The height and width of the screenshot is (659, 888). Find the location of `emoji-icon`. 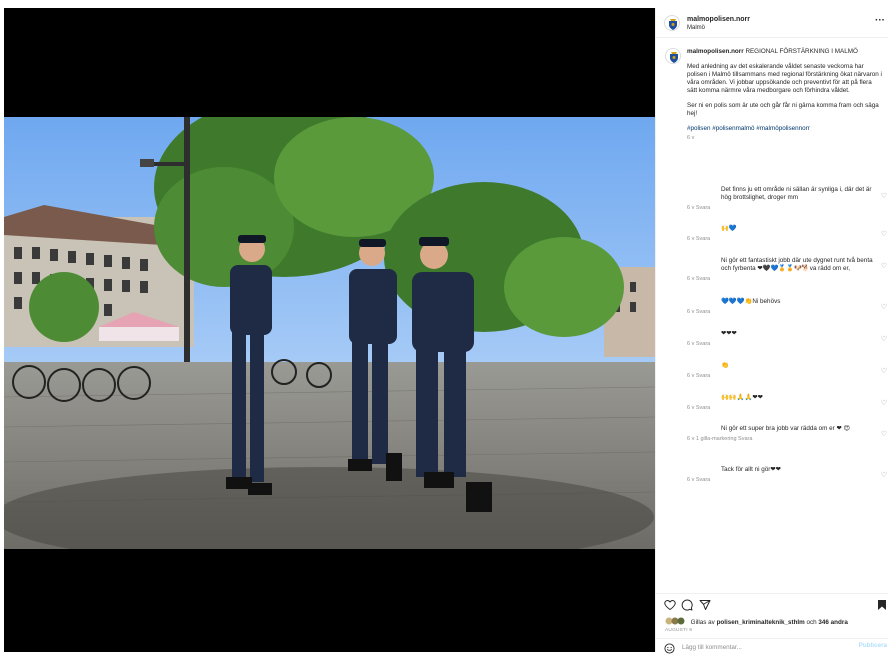

emoji-icon is located at coordinates (669, 650).